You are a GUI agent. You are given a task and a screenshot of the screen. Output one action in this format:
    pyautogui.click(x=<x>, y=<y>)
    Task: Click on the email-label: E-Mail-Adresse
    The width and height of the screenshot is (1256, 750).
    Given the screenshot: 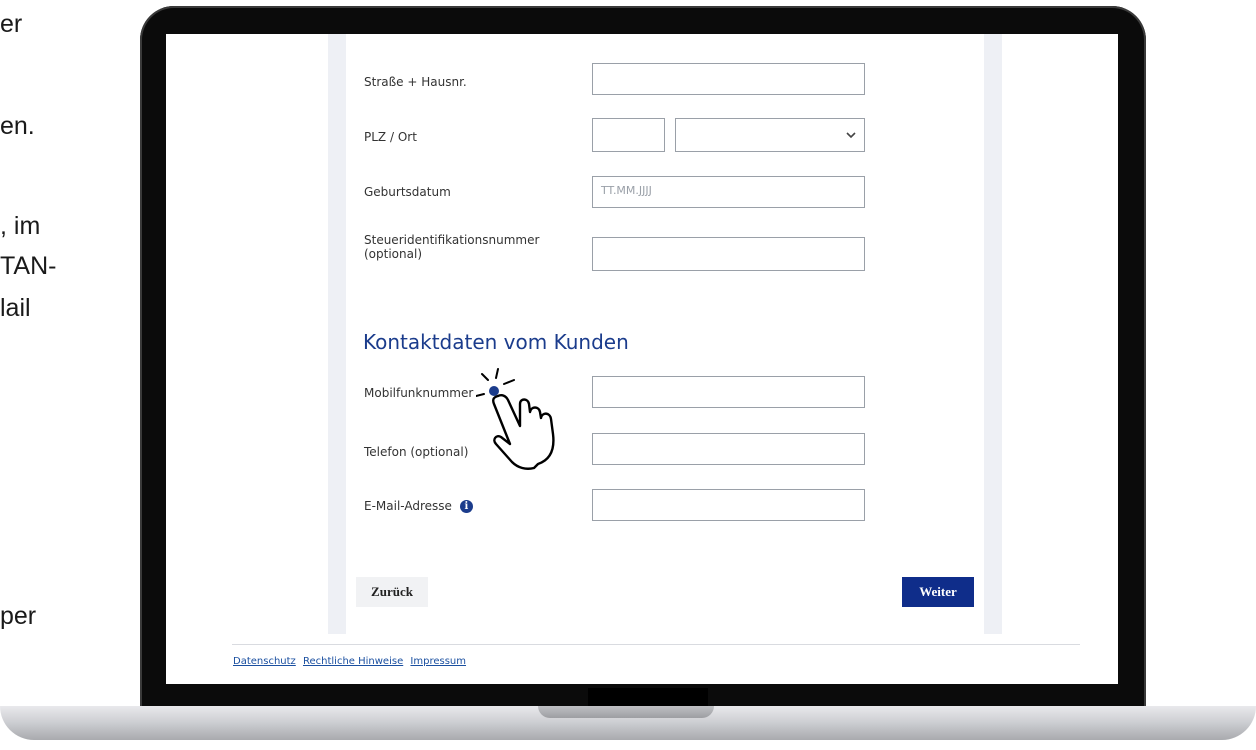 What is the action you would take?
    pyautogui.click(x=408, y=506)
    